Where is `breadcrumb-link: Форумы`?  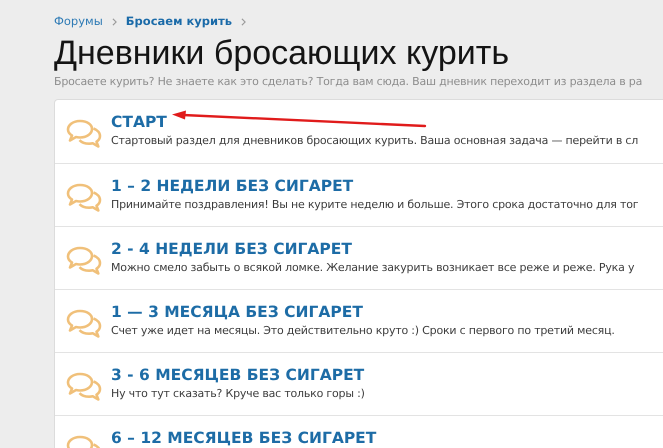 breadcrumb-link: Форумы is located at coordinates (78, 22).